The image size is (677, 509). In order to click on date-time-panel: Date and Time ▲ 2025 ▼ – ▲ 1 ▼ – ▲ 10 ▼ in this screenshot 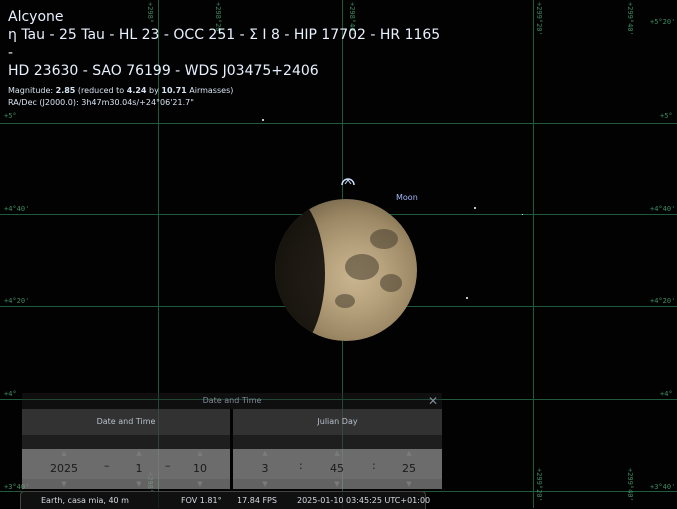, I will do `click(126, 449)`.